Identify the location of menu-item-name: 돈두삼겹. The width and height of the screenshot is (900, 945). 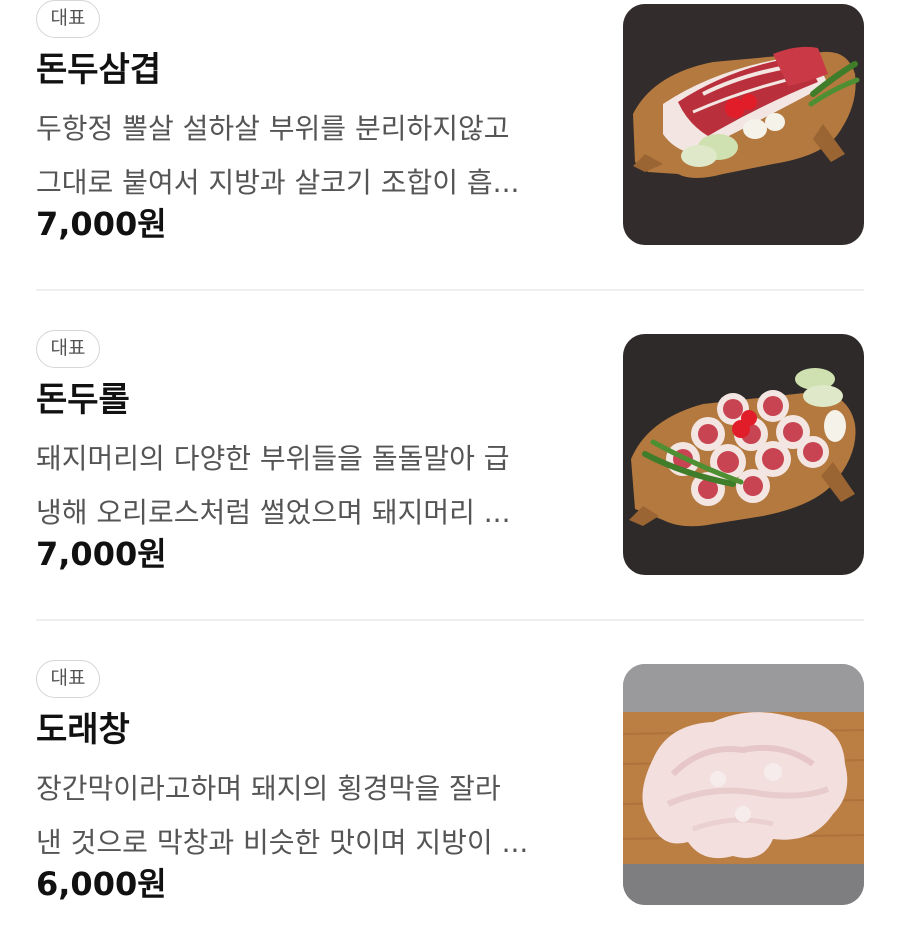
(99, 70).